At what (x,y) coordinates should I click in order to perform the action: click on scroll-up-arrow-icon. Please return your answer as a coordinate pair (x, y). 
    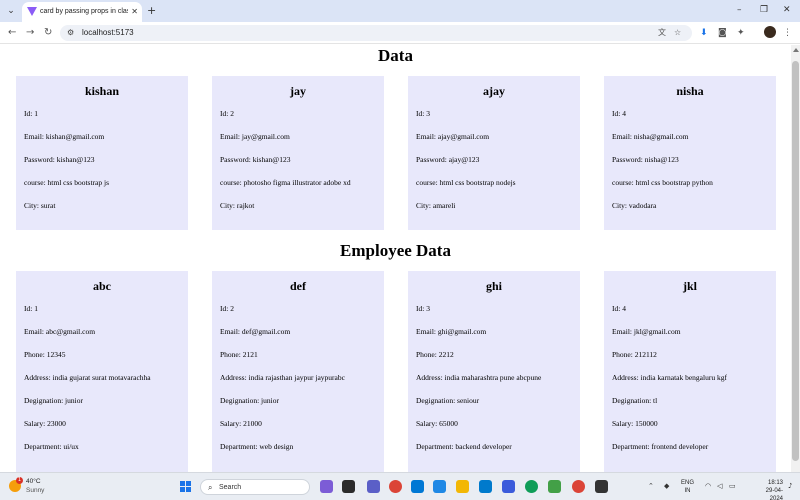
    Looking at the image, I should click on (796, 50).